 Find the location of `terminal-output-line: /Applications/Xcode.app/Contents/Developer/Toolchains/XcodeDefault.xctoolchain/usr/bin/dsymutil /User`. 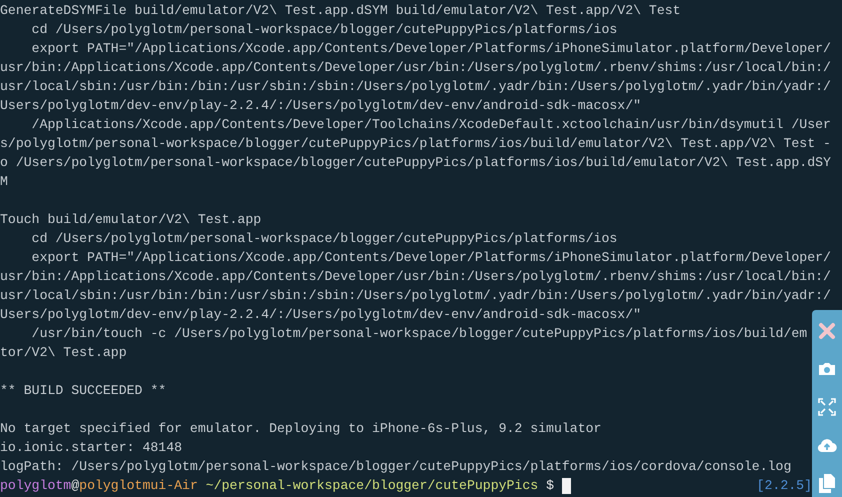

terminal-output-line: /Applications/Xcode.app/Contents/Developer/Toolchains/XcodeDefault.xctoolchain/usr/bin/dsymutil /User is located at coordinates (430, 125).